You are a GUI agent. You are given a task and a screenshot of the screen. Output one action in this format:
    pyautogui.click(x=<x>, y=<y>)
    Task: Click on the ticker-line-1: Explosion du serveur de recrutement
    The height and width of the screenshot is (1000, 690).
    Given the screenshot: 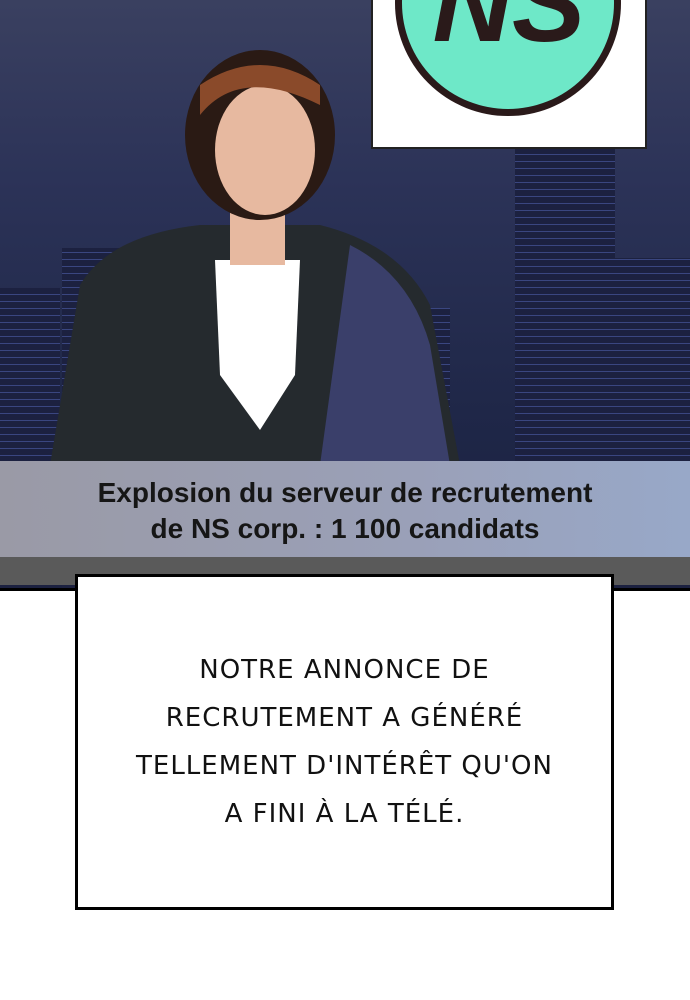 What is the action you would take?
    pyautogui.click(x=345, y=492)
    